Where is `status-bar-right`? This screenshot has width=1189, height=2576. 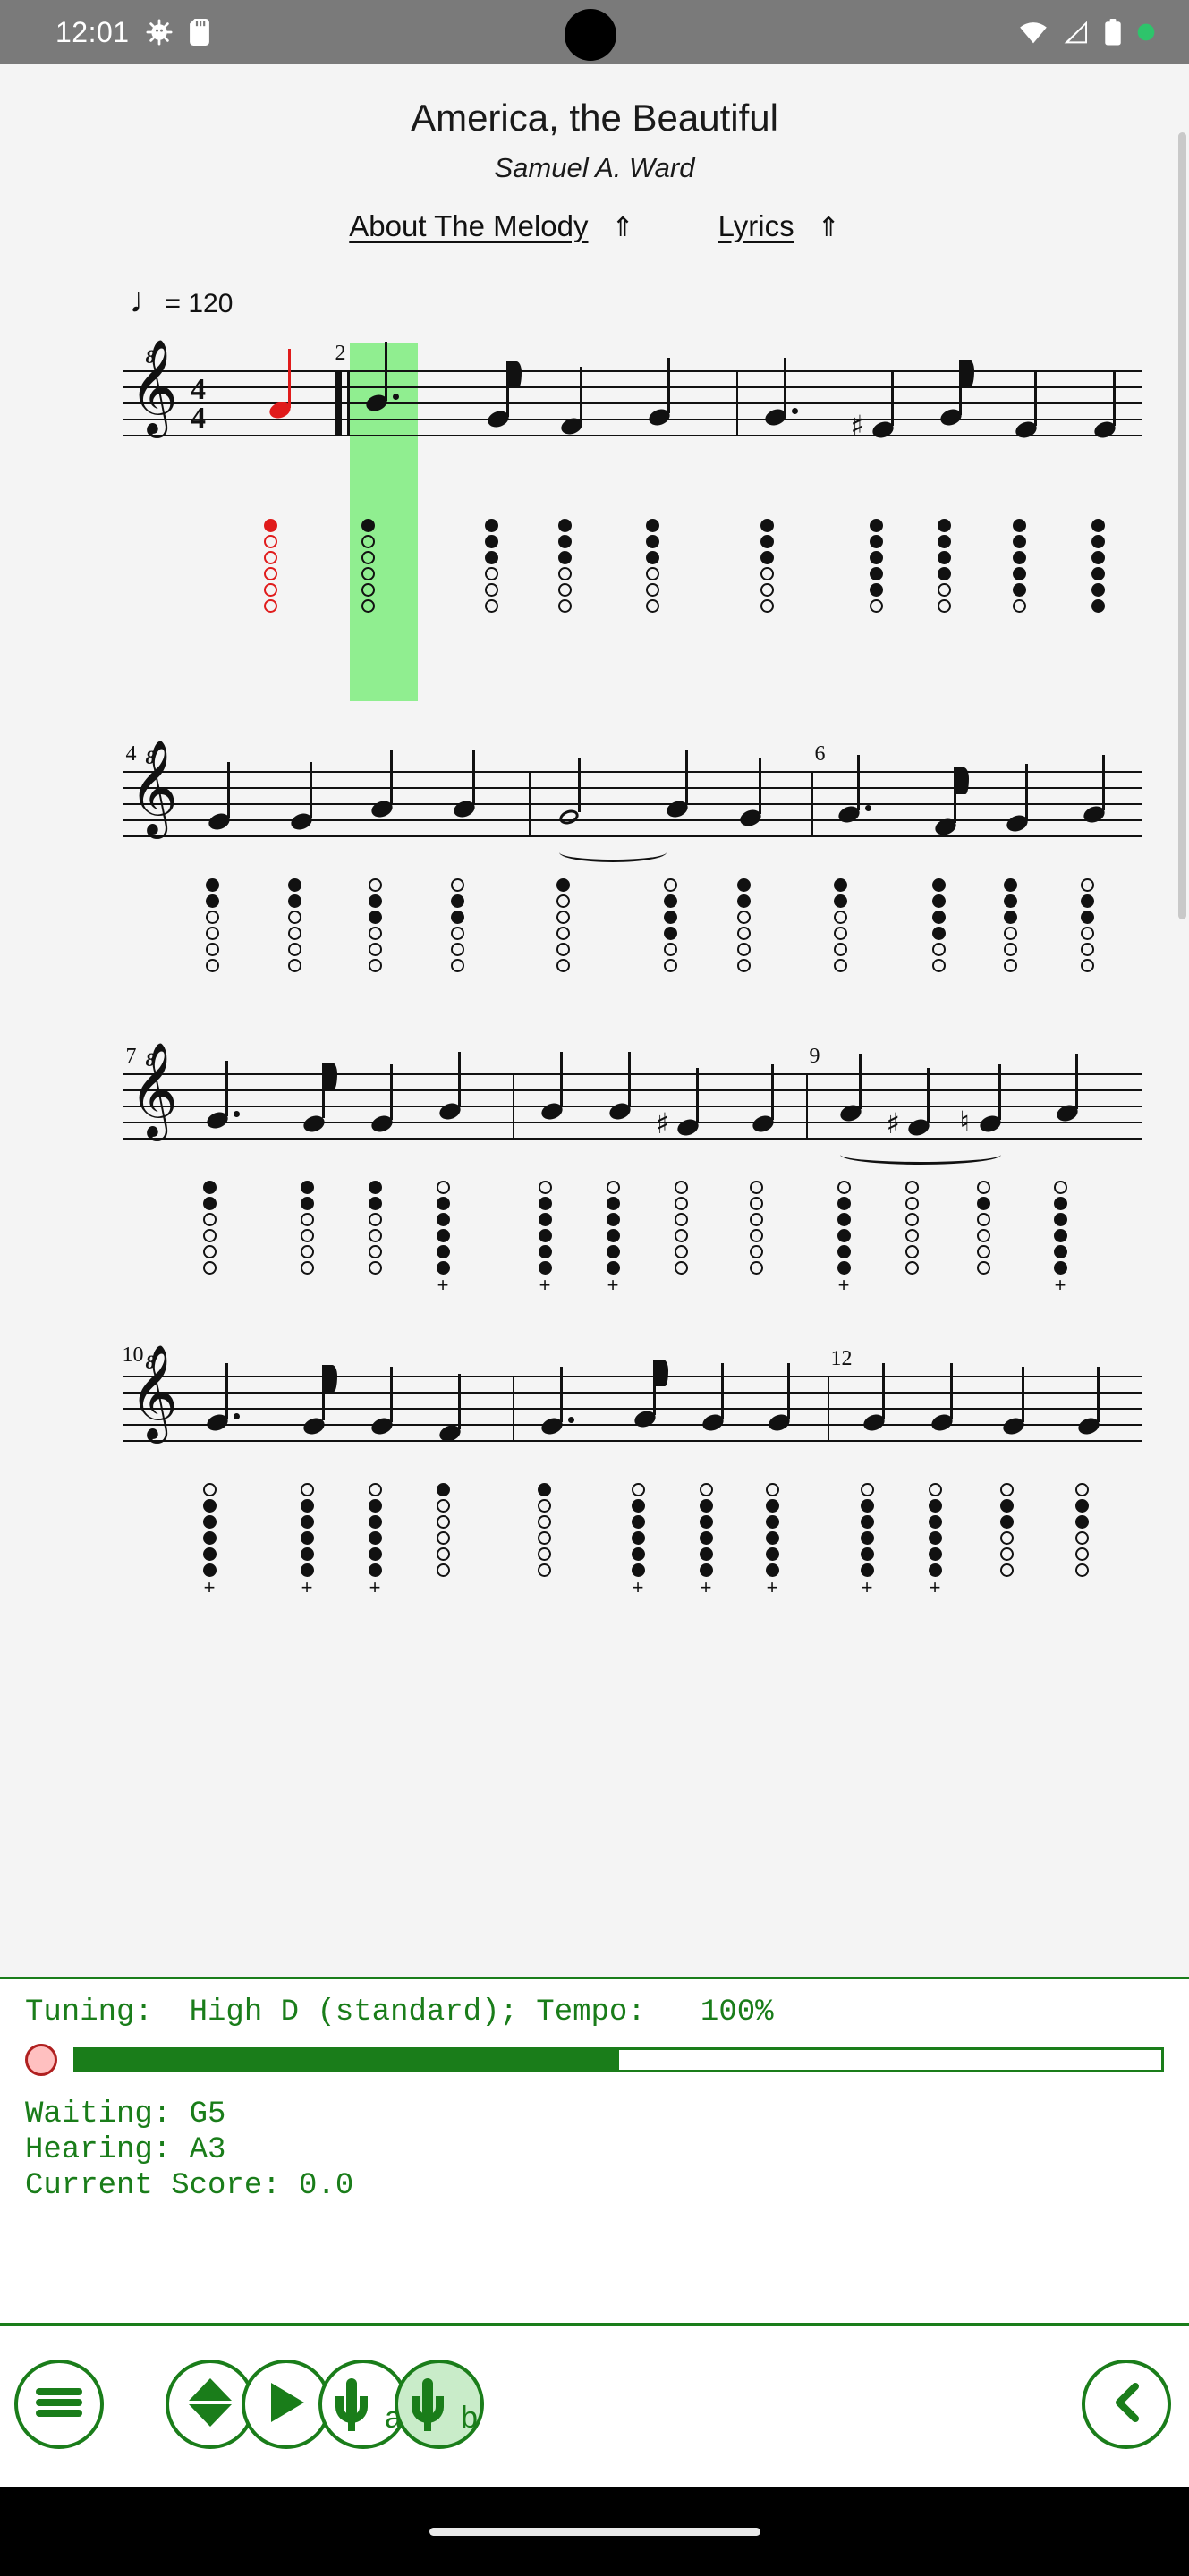
status-bar-right is located at coordinates (1087, 32).